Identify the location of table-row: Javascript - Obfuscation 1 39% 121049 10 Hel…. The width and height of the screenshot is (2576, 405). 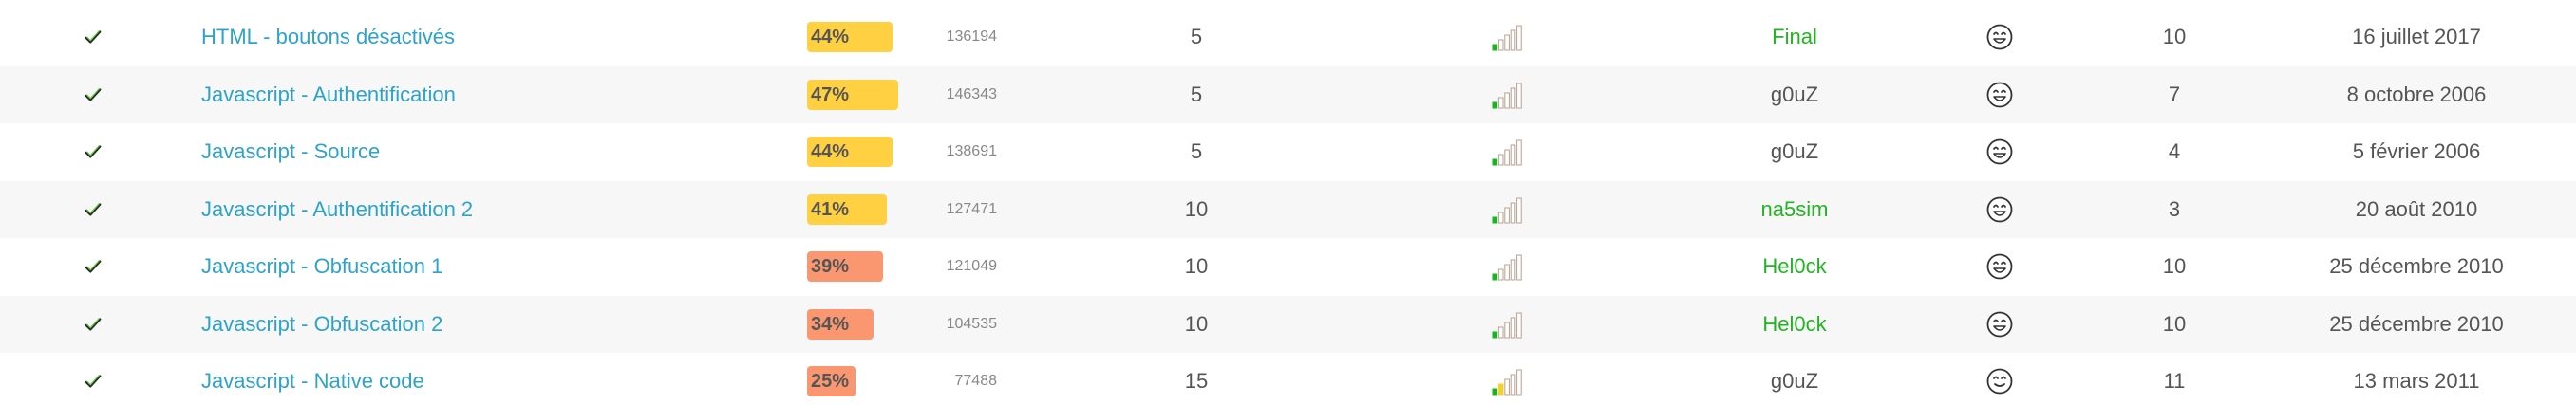
(1288, 267).